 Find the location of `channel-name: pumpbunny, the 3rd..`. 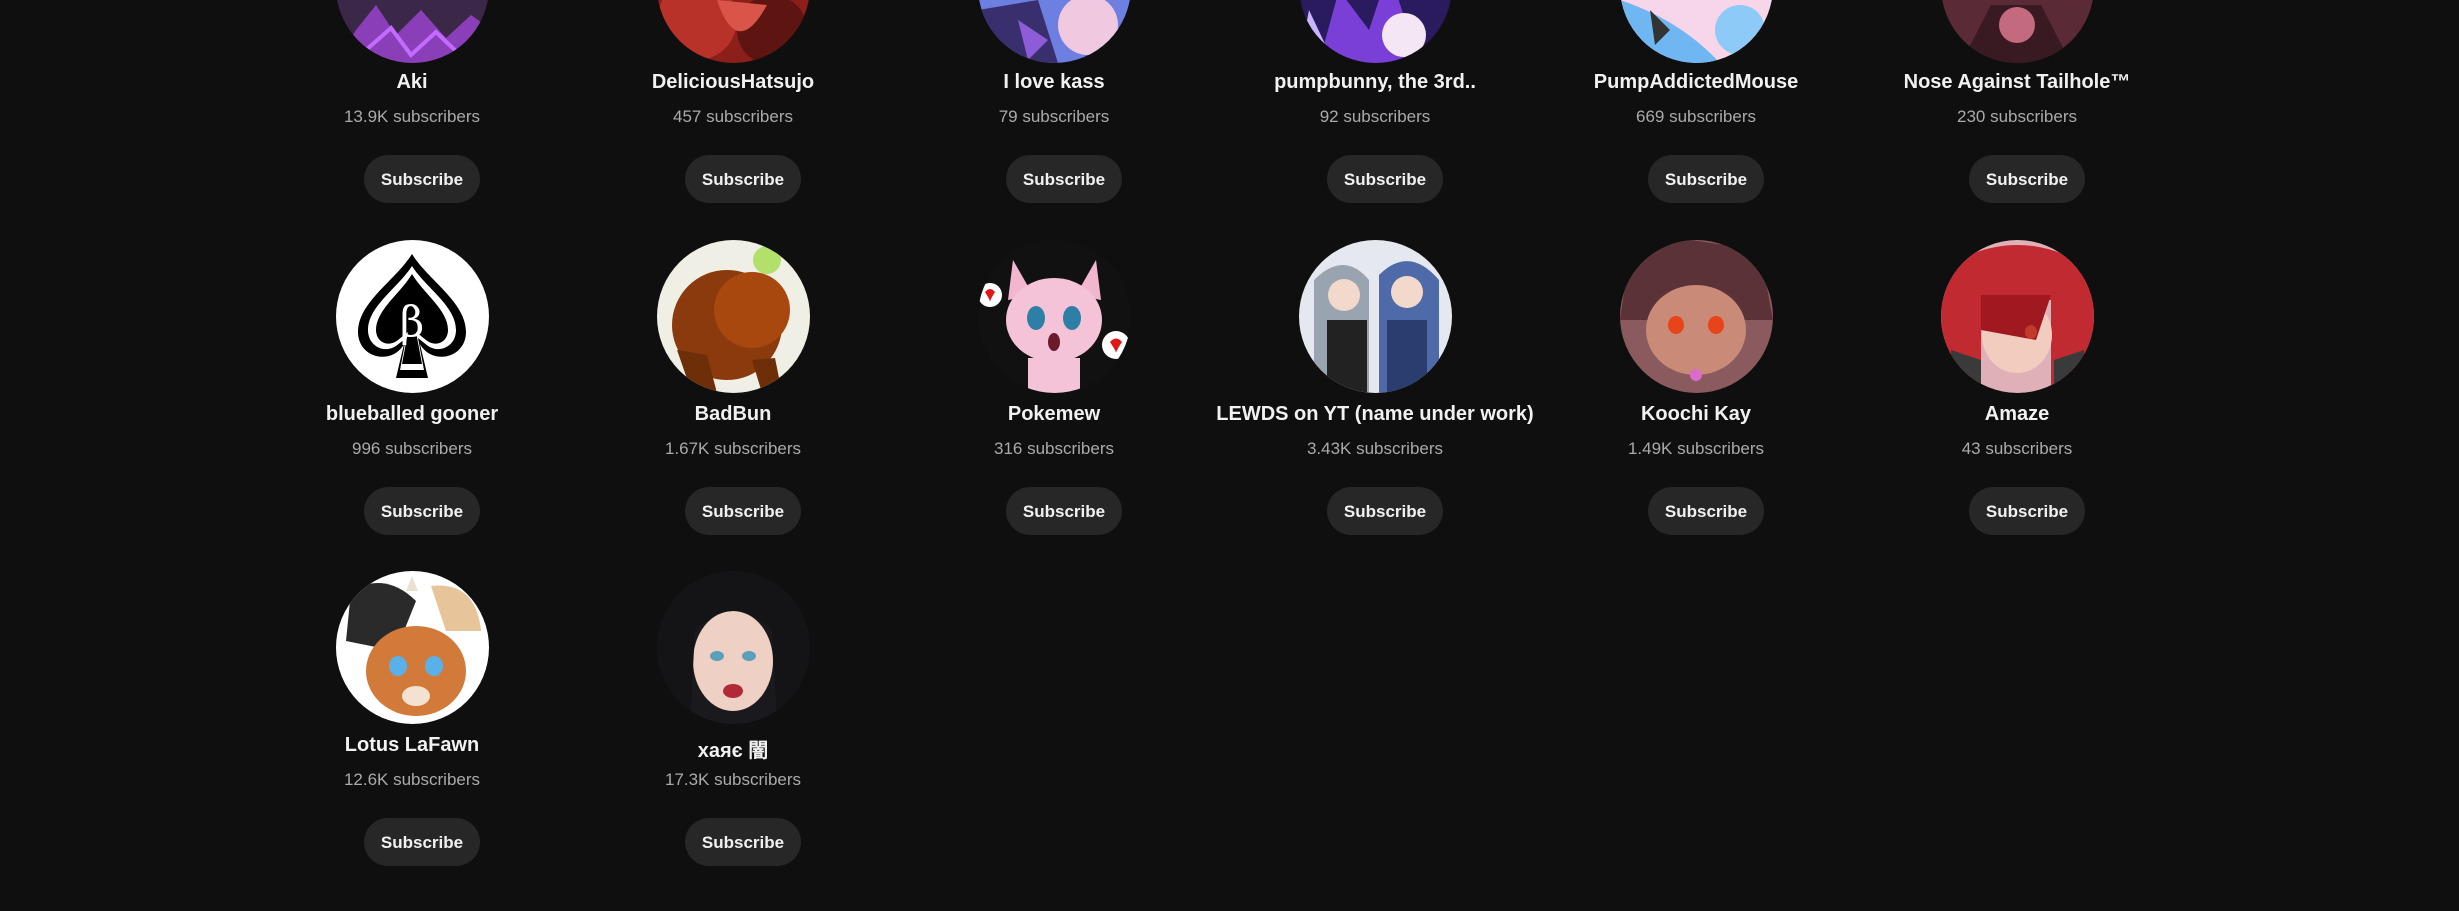

channel-name: pumpbunny, the 3rd.. is located at coordinates (1375, 82).